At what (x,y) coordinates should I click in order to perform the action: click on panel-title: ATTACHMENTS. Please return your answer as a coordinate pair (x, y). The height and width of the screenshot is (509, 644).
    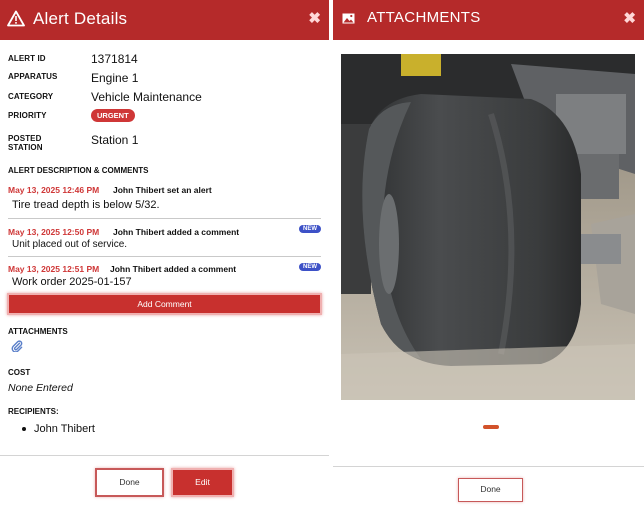
    Looking at the image, I should click on (424, 17).